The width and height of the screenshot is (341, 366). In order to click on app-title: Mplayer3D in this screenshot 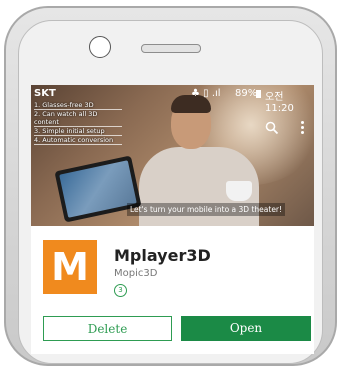, I will do `click(162, 255)`.